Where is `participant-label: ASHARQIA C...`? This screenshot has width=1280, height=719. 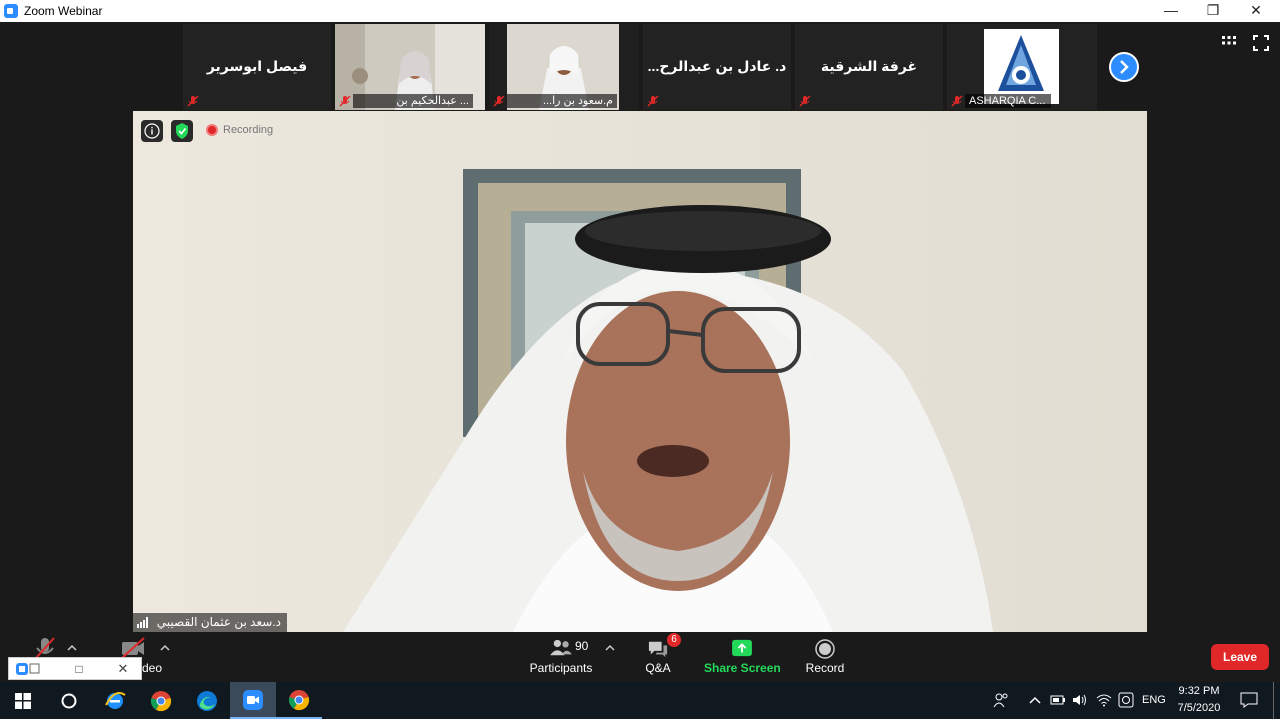
participant-label: ASHARQIA C... is located at coordinates (1008, 101).